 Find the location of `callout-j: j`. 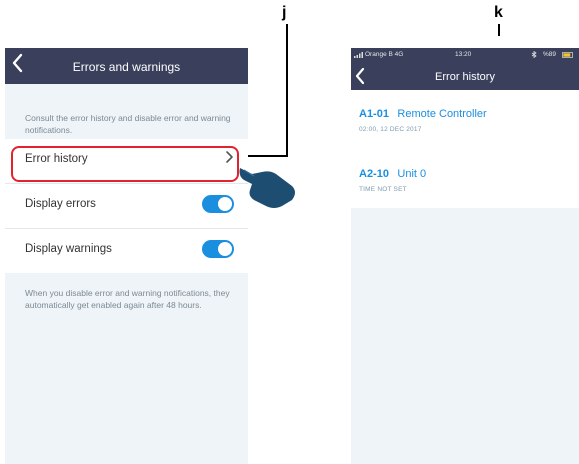

callout-j: j is located at coordinates (284, 12).